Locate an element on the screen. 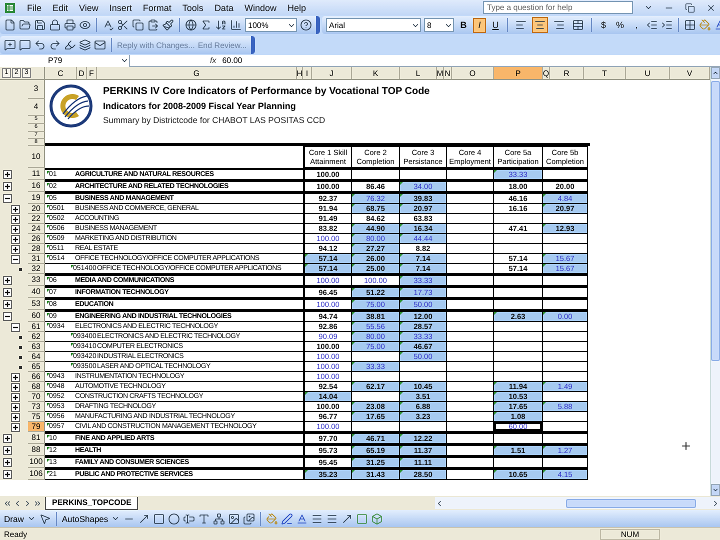  highlighter-icon is located at coordinates (70, 45).